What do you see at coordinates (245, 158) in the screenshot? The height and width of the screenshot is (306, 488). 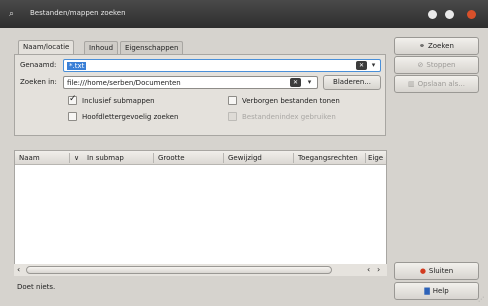 I see `column-header-modified: Gewijzigd` at bounding box center [245, 158].